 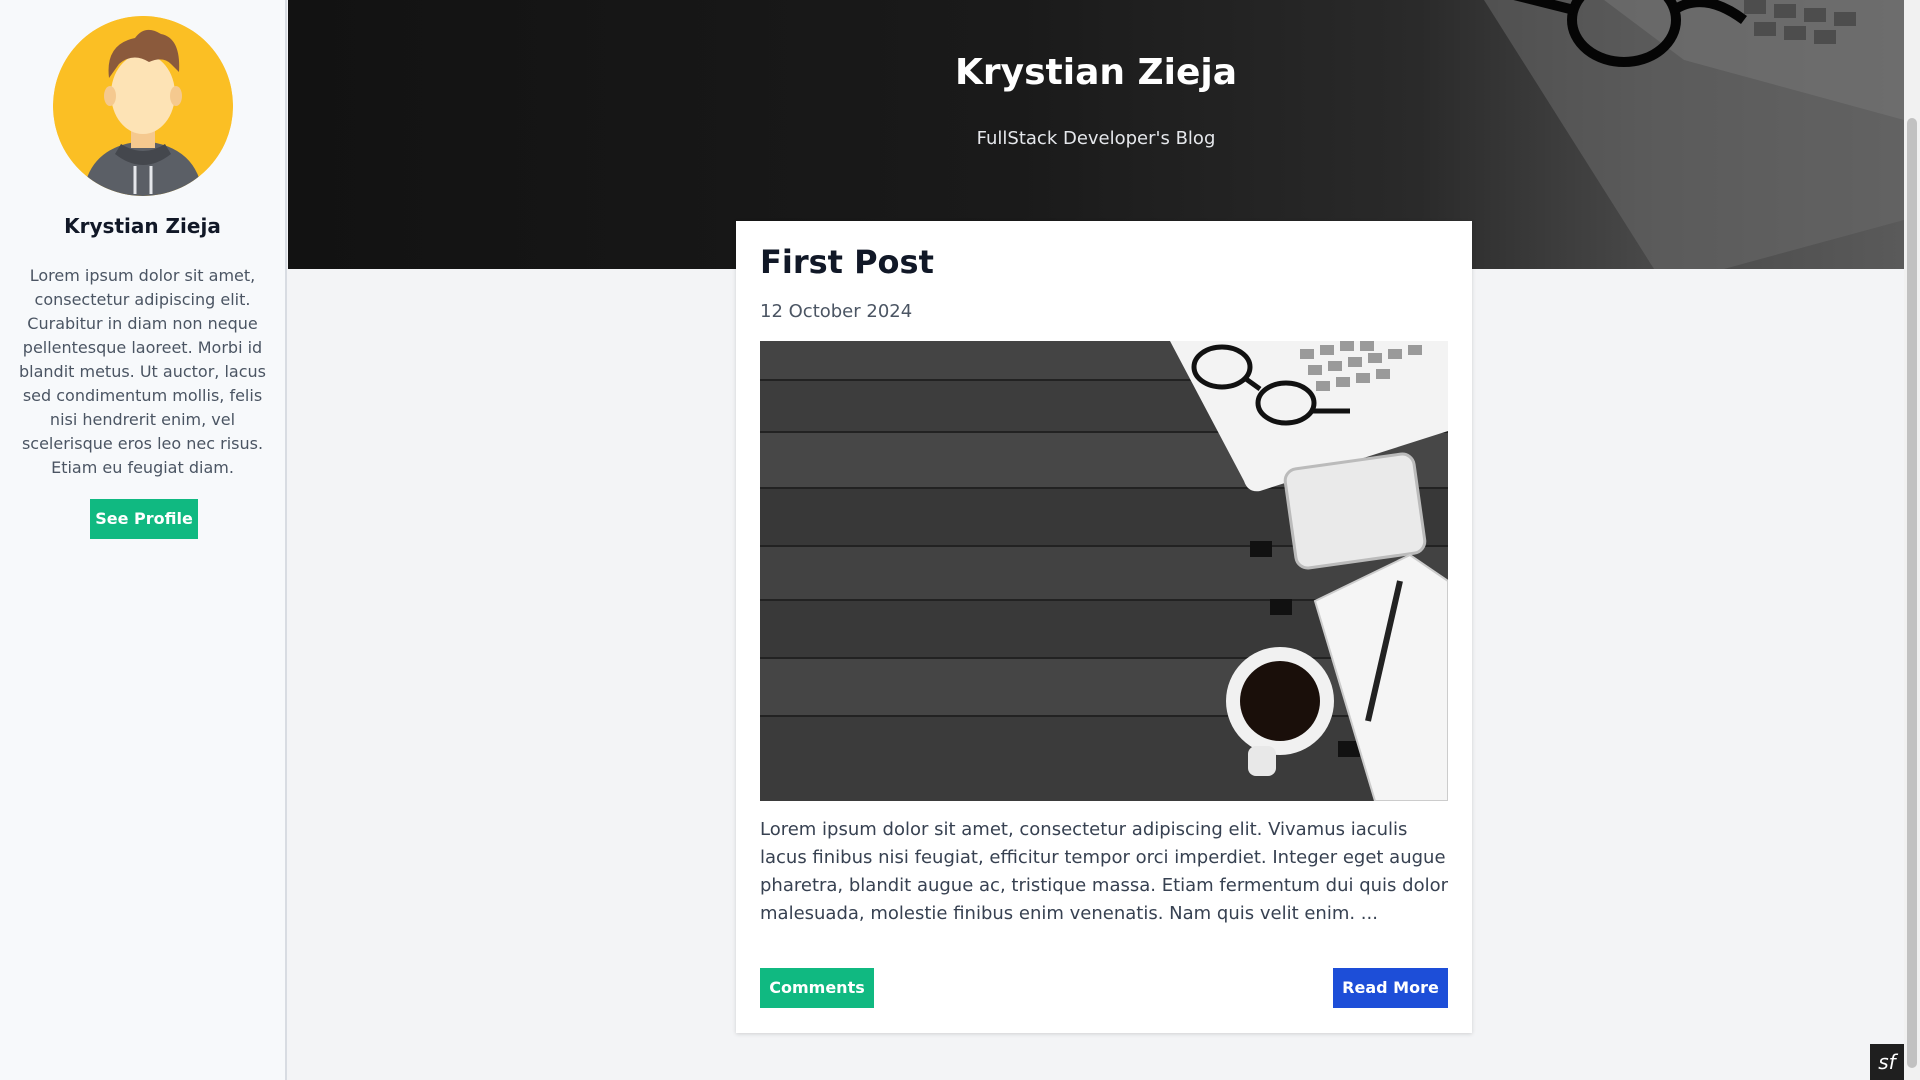 I want to click on site-title: Krystian Zieja, so click(x=1096, y=72).